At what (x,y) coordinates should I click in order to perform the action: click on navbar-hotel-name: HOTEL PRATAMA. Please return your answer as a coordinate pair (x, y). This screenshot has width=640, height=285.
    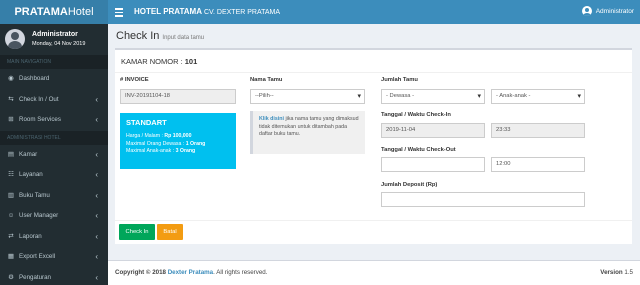
    Looking at the image, I should click on (168, 11).